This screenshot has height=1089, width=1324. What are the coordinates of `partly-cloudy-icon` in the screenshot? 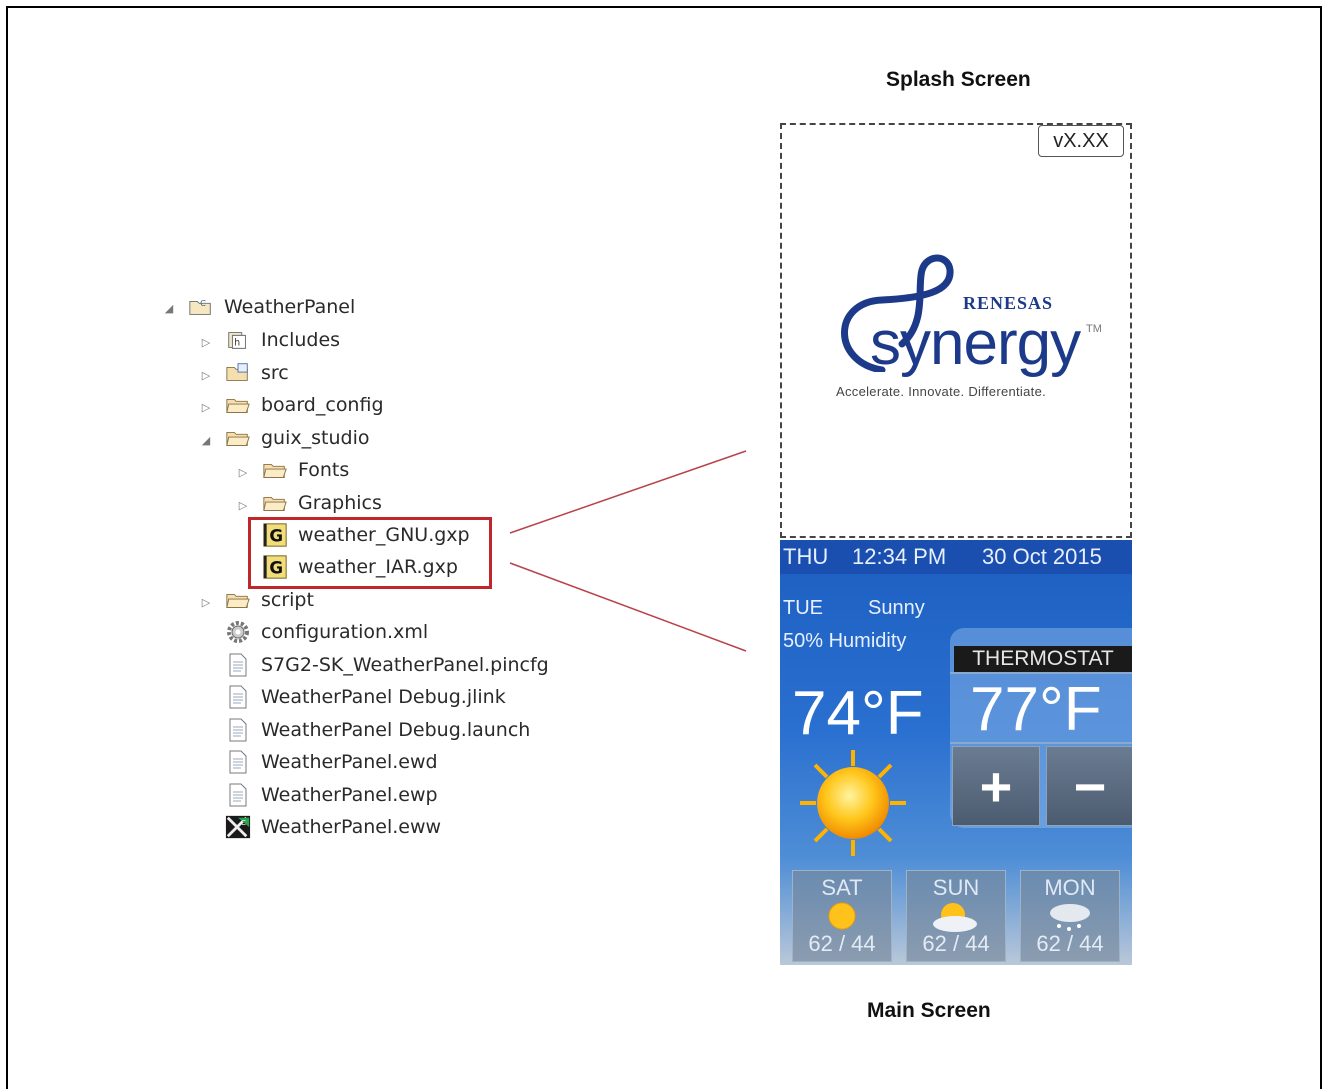 It's located at (955, 917).